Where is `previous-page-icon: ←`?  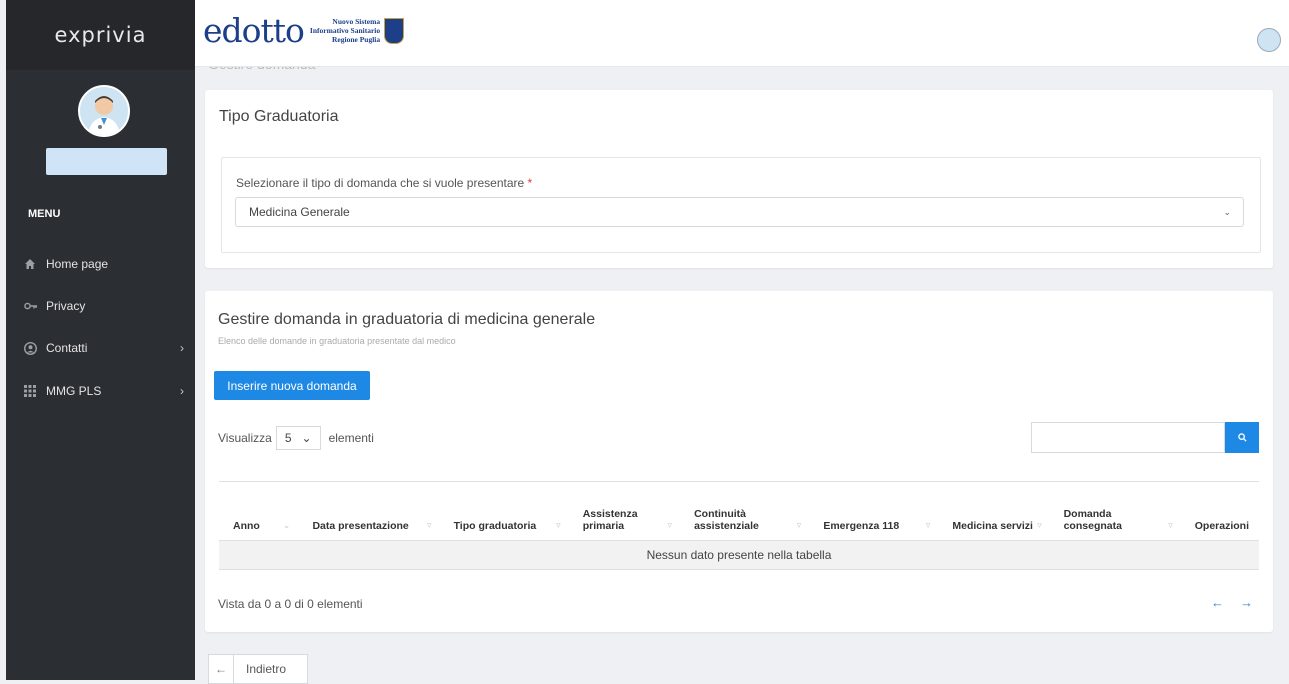 previous-page-icon: ← is located at coordinates (1217, 602).